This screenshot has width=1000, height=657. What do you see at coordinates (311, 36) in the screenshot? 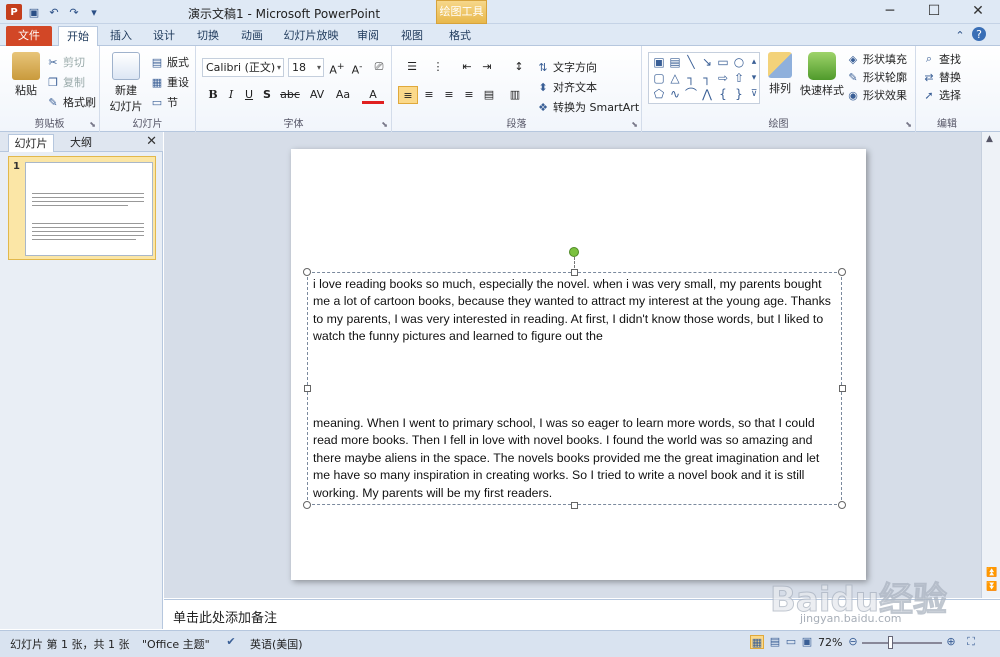
I see `tab-slideshow: 幻灯片放映` at bounding box center [311, 36].